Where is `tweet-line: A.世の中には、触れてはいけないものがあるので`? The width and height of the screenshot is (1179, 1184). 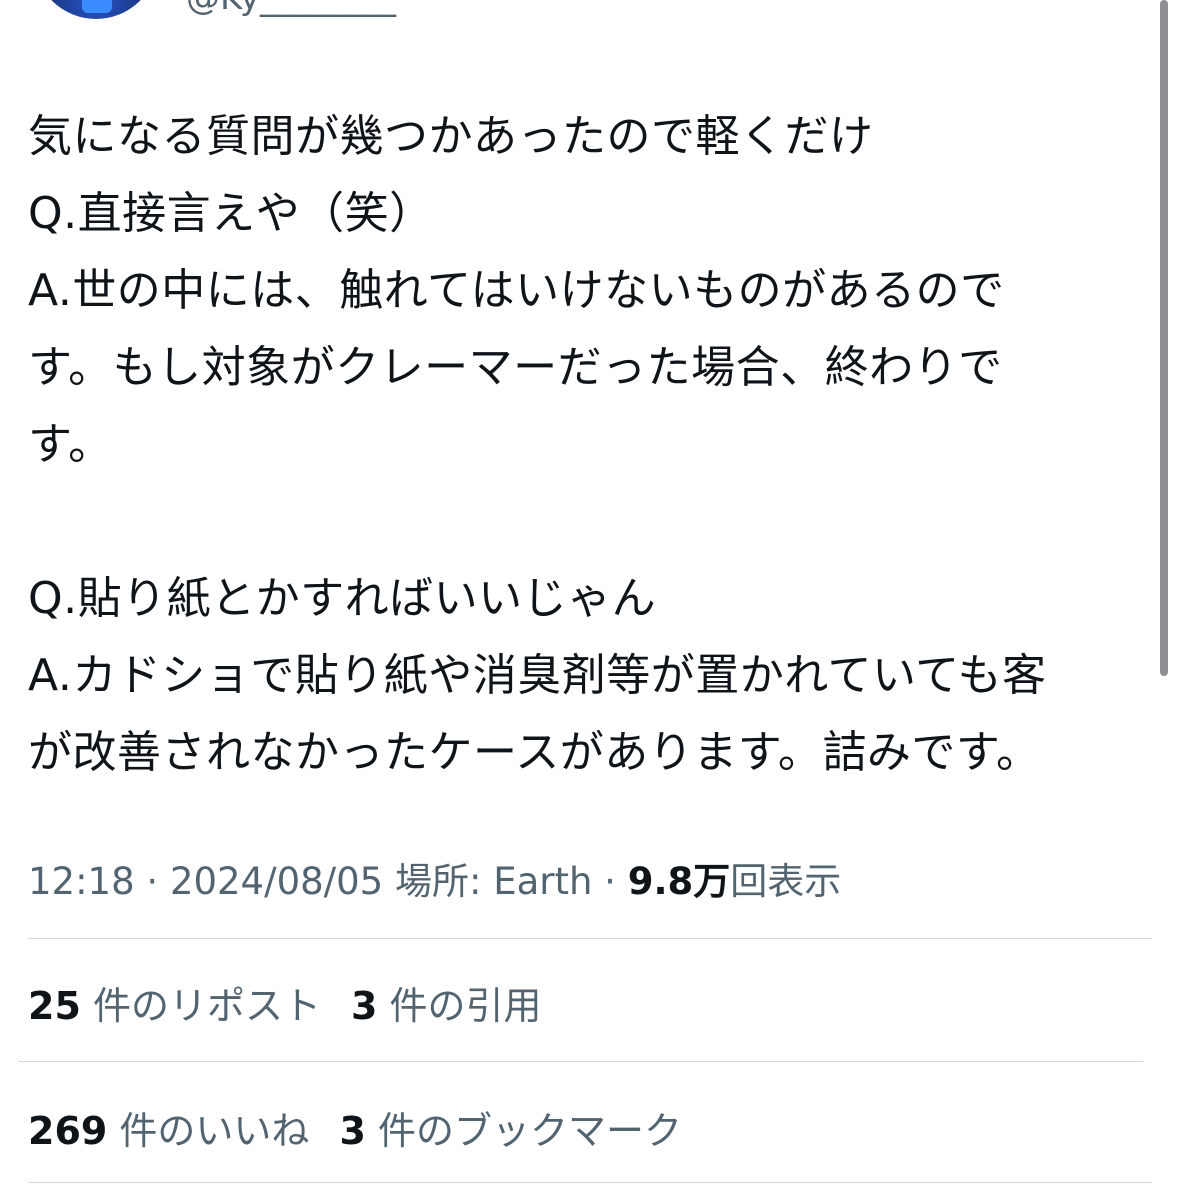 tweet-line: A.世の中には、触れてはいけないものがあるので is located at coordinates (516, 290).